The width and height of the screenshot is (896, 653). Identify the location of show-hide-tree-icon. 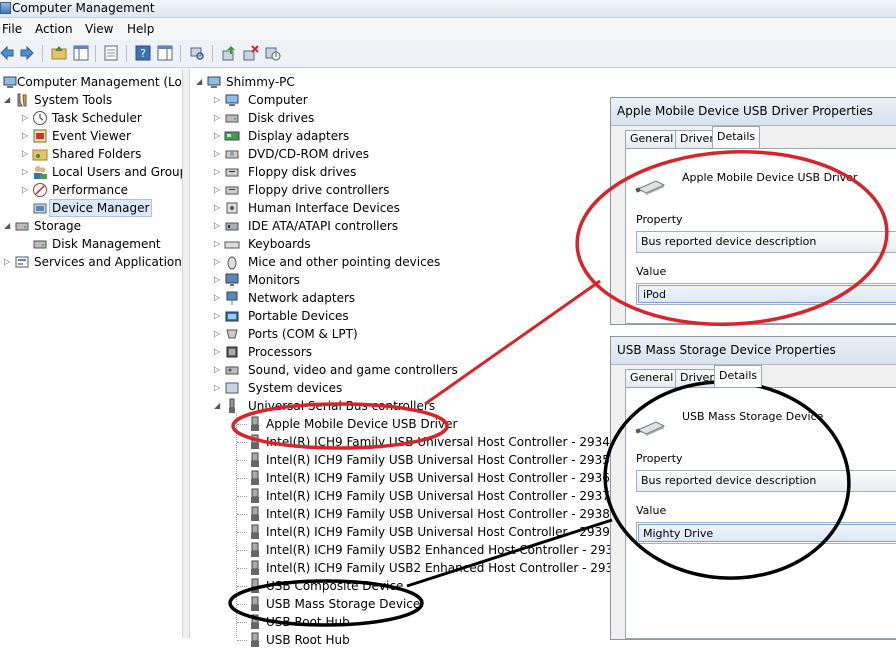
(81, 53).